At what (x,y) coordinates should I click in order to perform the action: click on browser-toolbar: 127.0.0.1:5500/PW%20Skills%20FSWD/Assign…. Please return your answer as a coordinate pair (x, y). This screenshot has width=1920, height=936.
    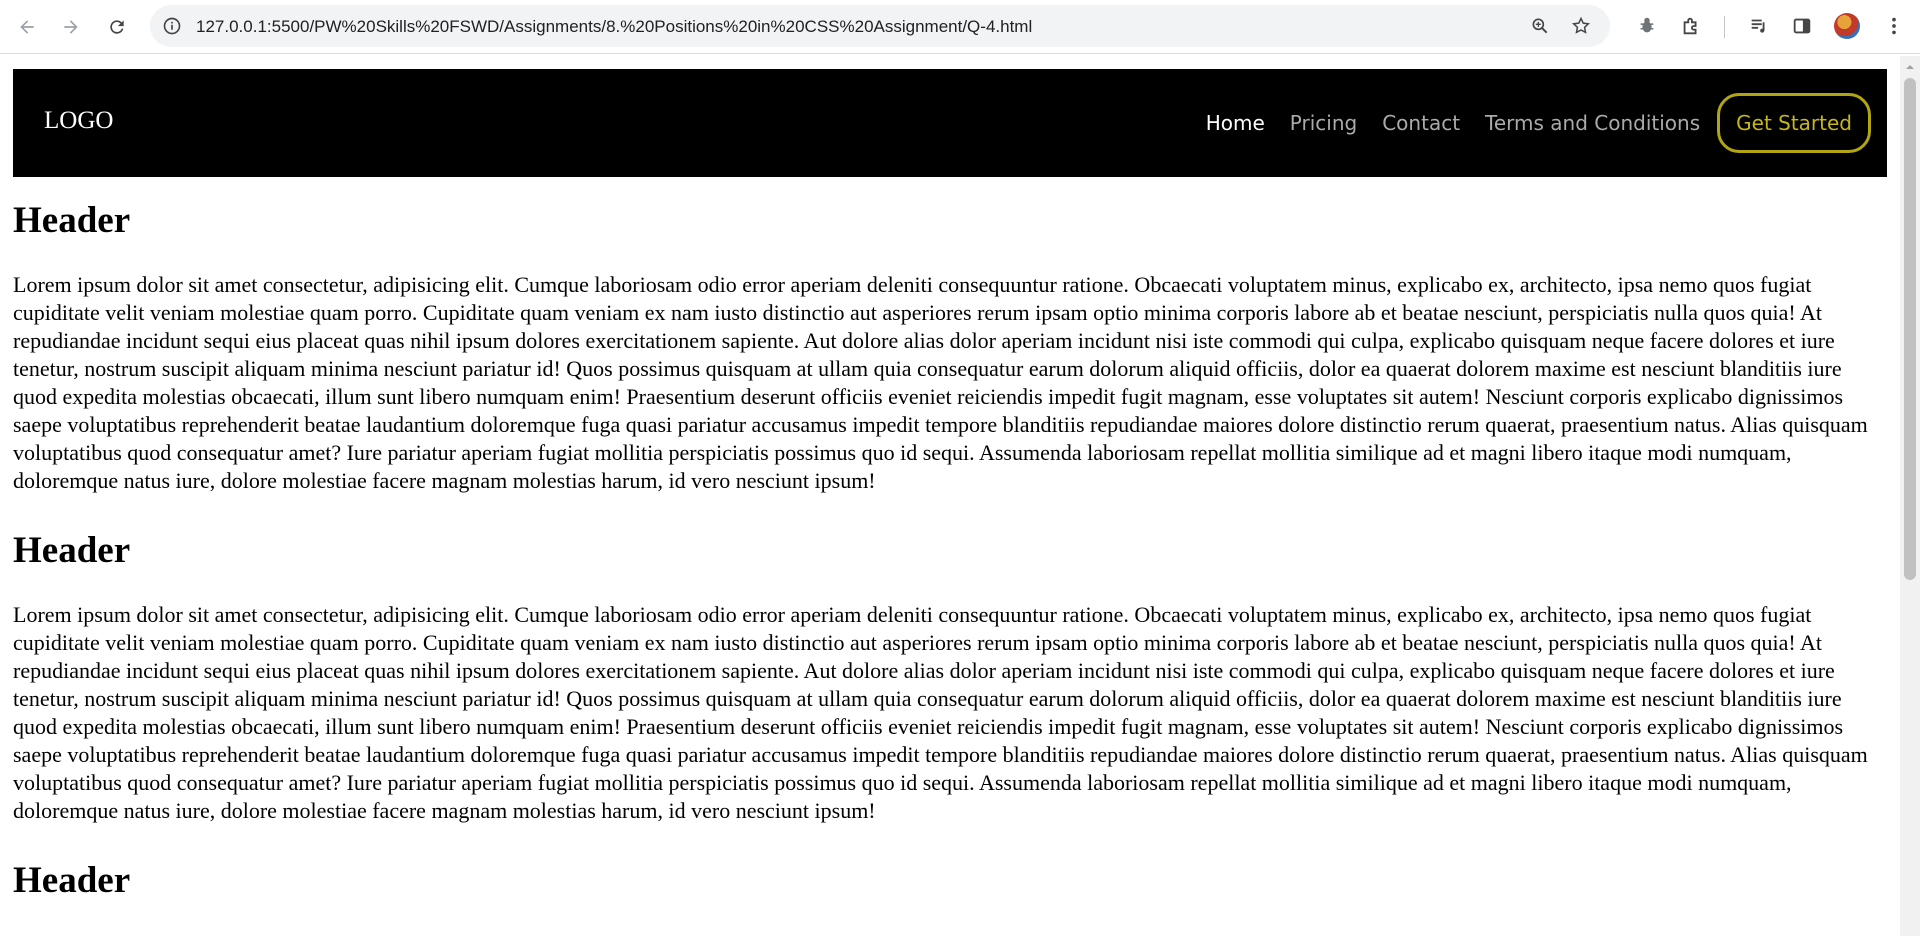
    Looking at the image, I should click on (960, 27).